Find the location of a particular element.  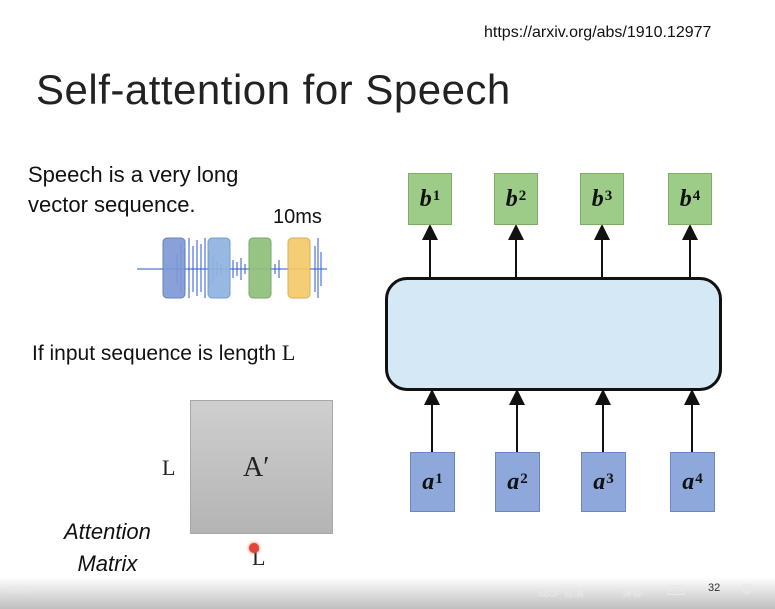

self-attention-block is located at coordinates (553, 334).